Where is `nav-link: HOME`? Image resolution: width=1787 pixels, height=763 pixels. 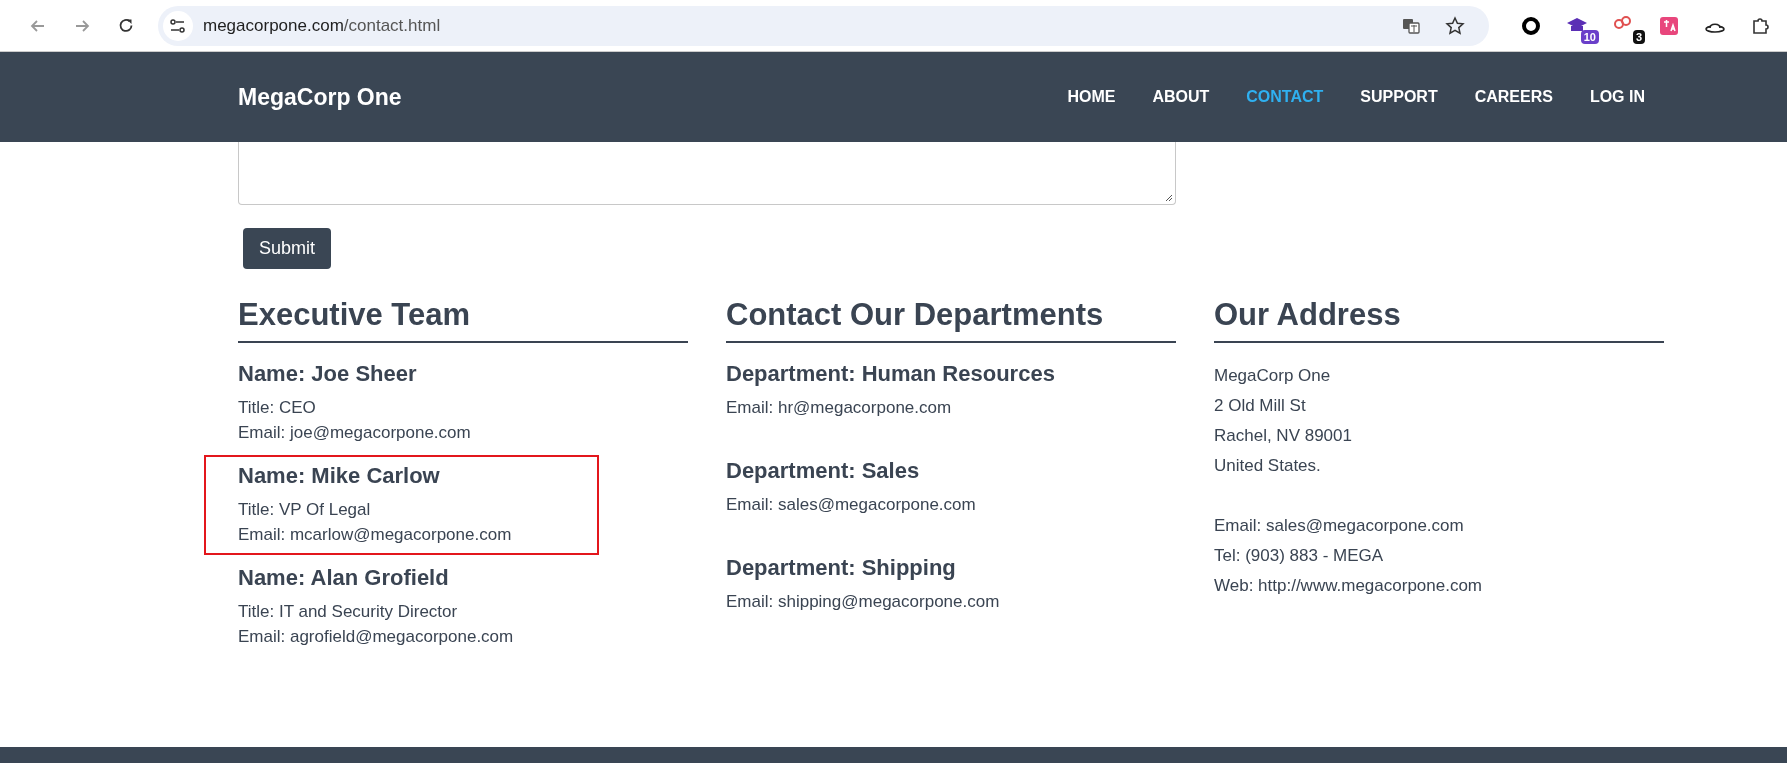 nav-link: HOME is located at coordinates (1091, 97).